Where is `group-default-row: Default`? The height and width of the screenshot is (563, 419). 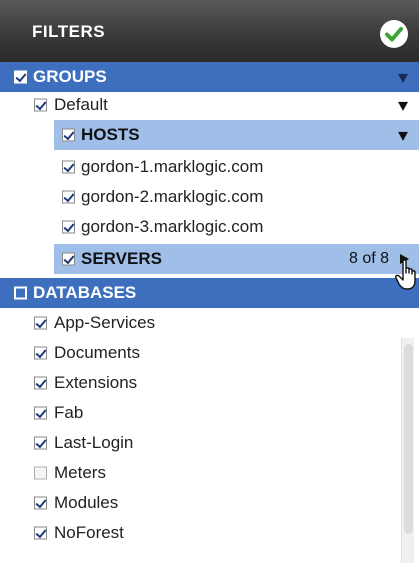
group-default-row: Default is located at coordinates (209, 105).